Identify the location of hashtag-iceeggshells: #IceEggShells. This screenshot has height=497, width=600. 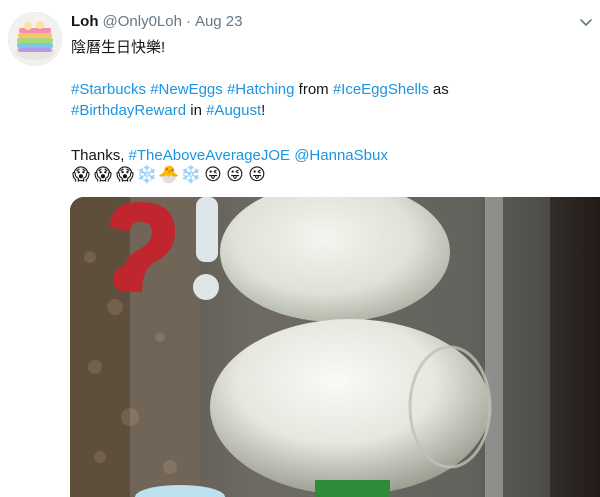
(381, 89).